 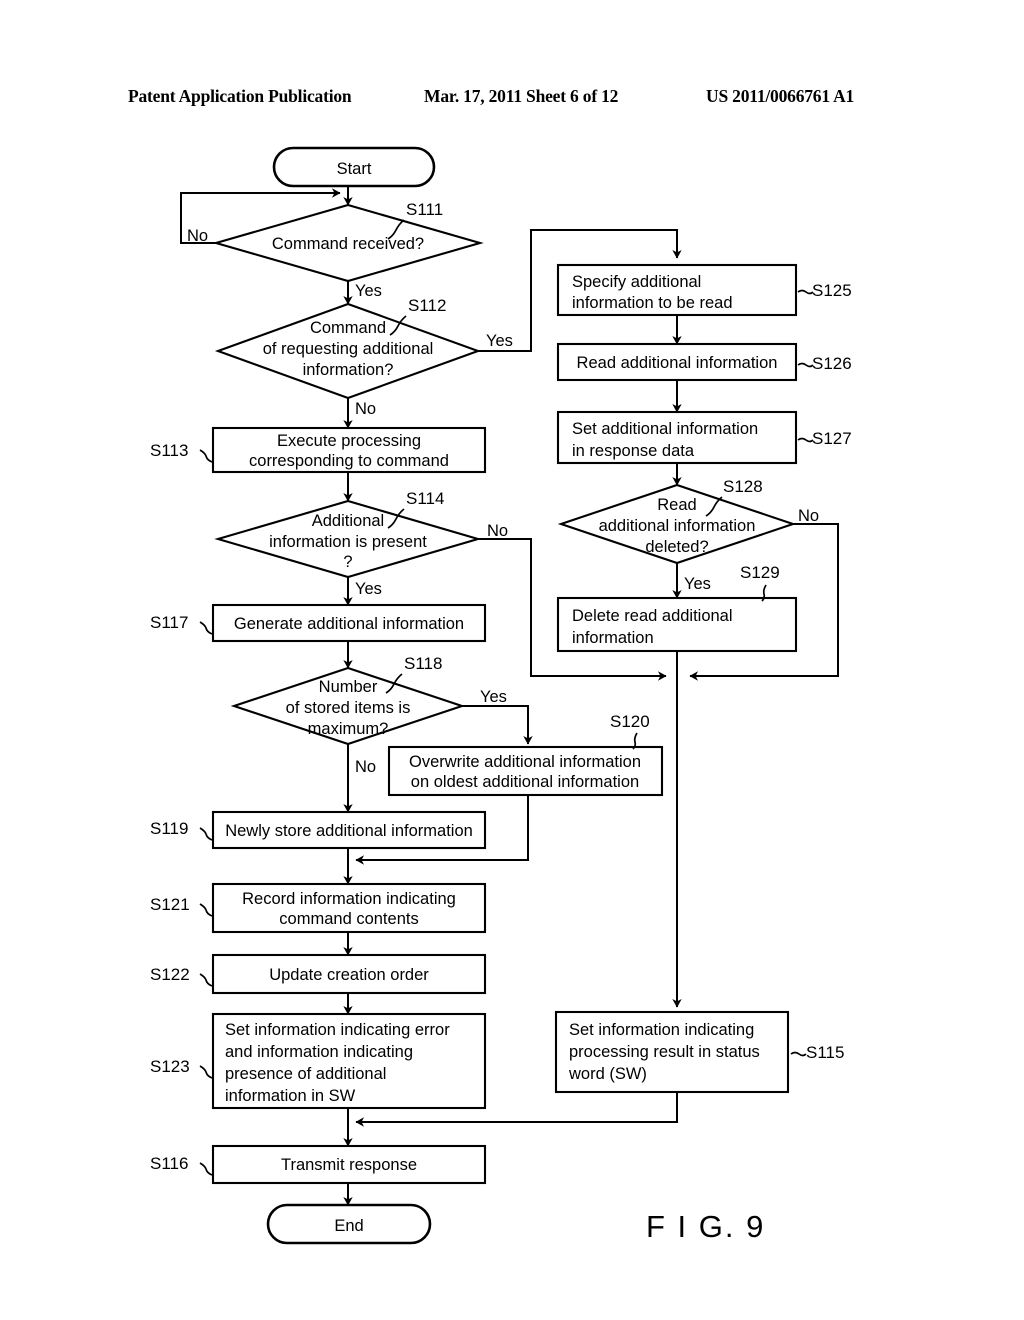 I want to click on node-s117-label: Generate additional information, so click(x=349, y=624).